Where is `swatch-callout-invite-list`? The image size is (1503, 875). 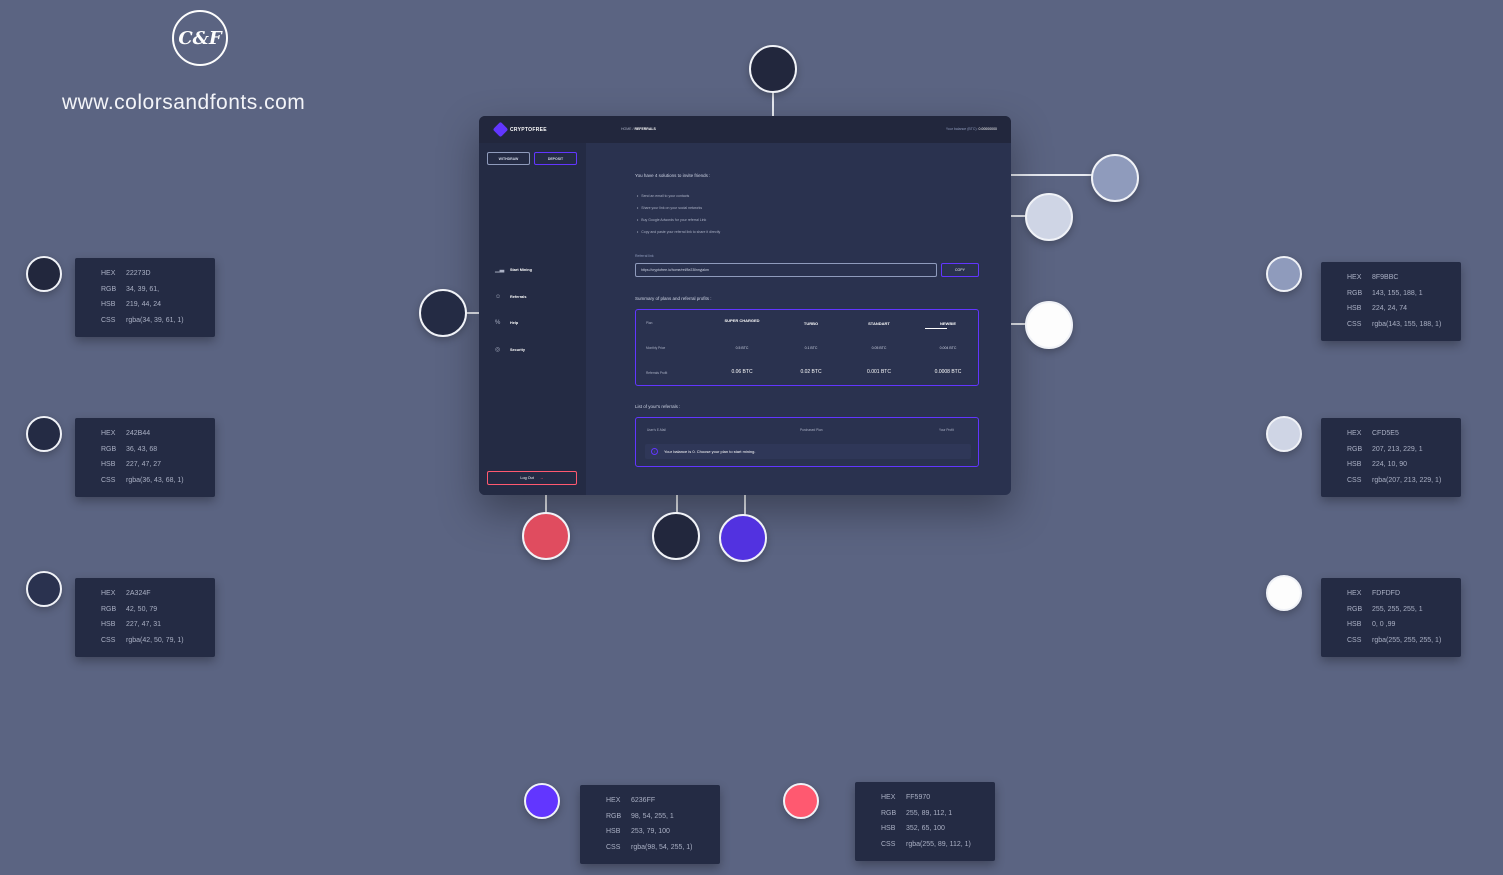 swatch-callout-invite-list is located at coordinates (1049, 217).